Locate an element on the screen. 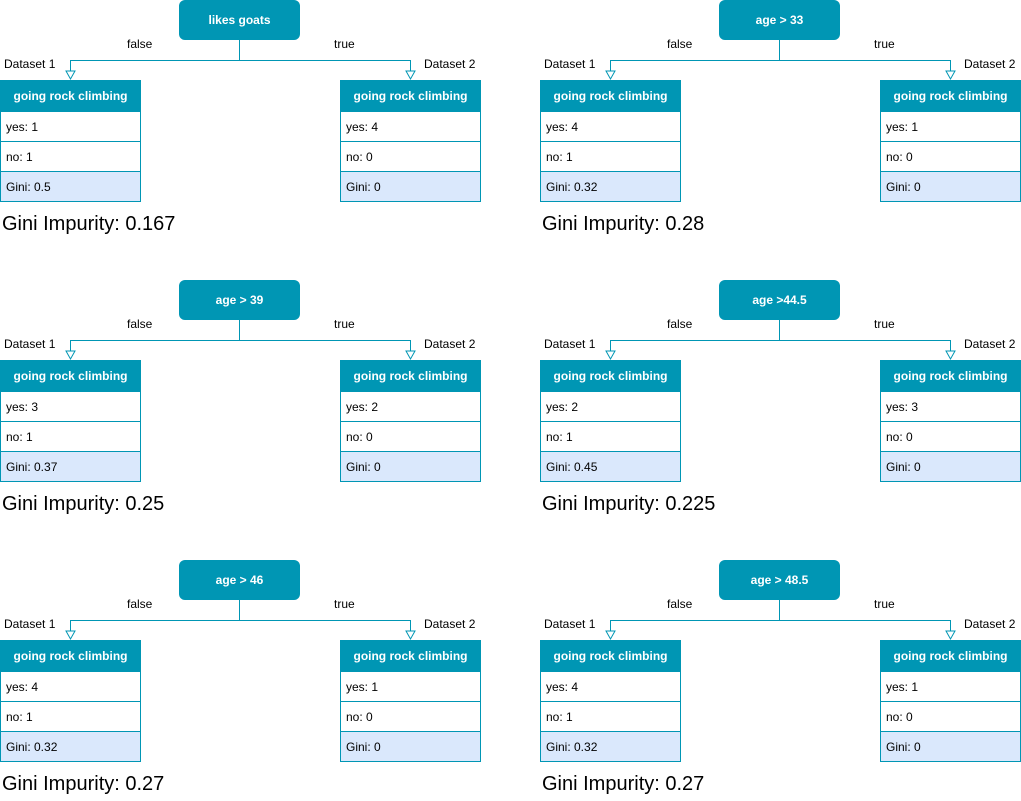 The height and width of the screenshot is (801, 1021). gini-impurity: Gini Impurity: 0.167 is located at coordinates (89, 224).